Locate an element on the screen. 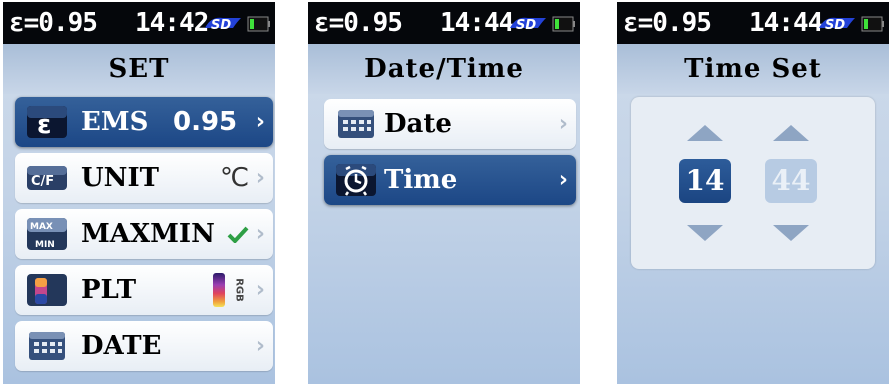  hour-field: 14 is located at coordinates (705, 181).